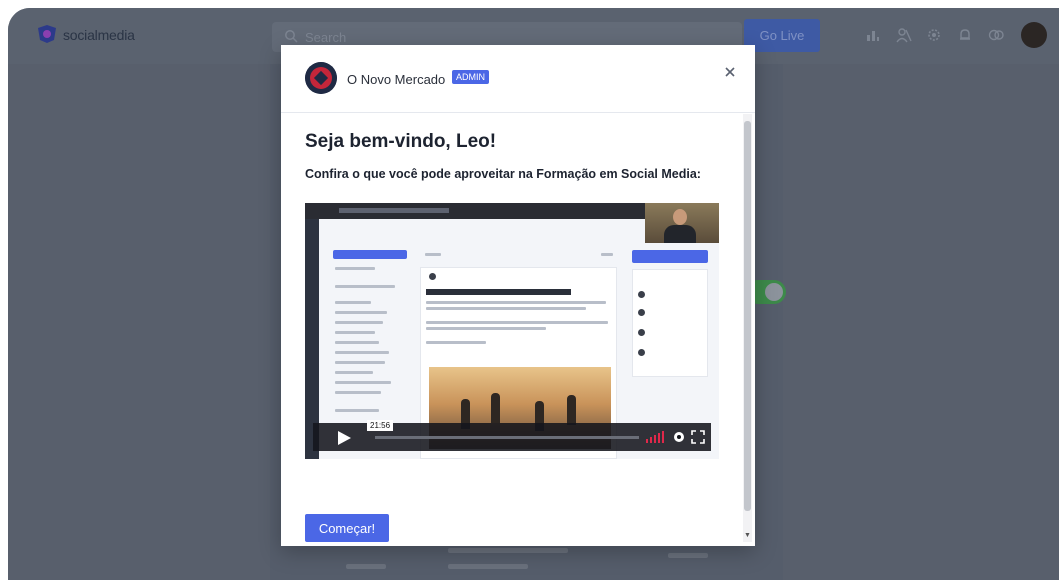 This screenshot has height=580, width=1059. I want to click on video-timestamp: 21:56, so click(380, 425).